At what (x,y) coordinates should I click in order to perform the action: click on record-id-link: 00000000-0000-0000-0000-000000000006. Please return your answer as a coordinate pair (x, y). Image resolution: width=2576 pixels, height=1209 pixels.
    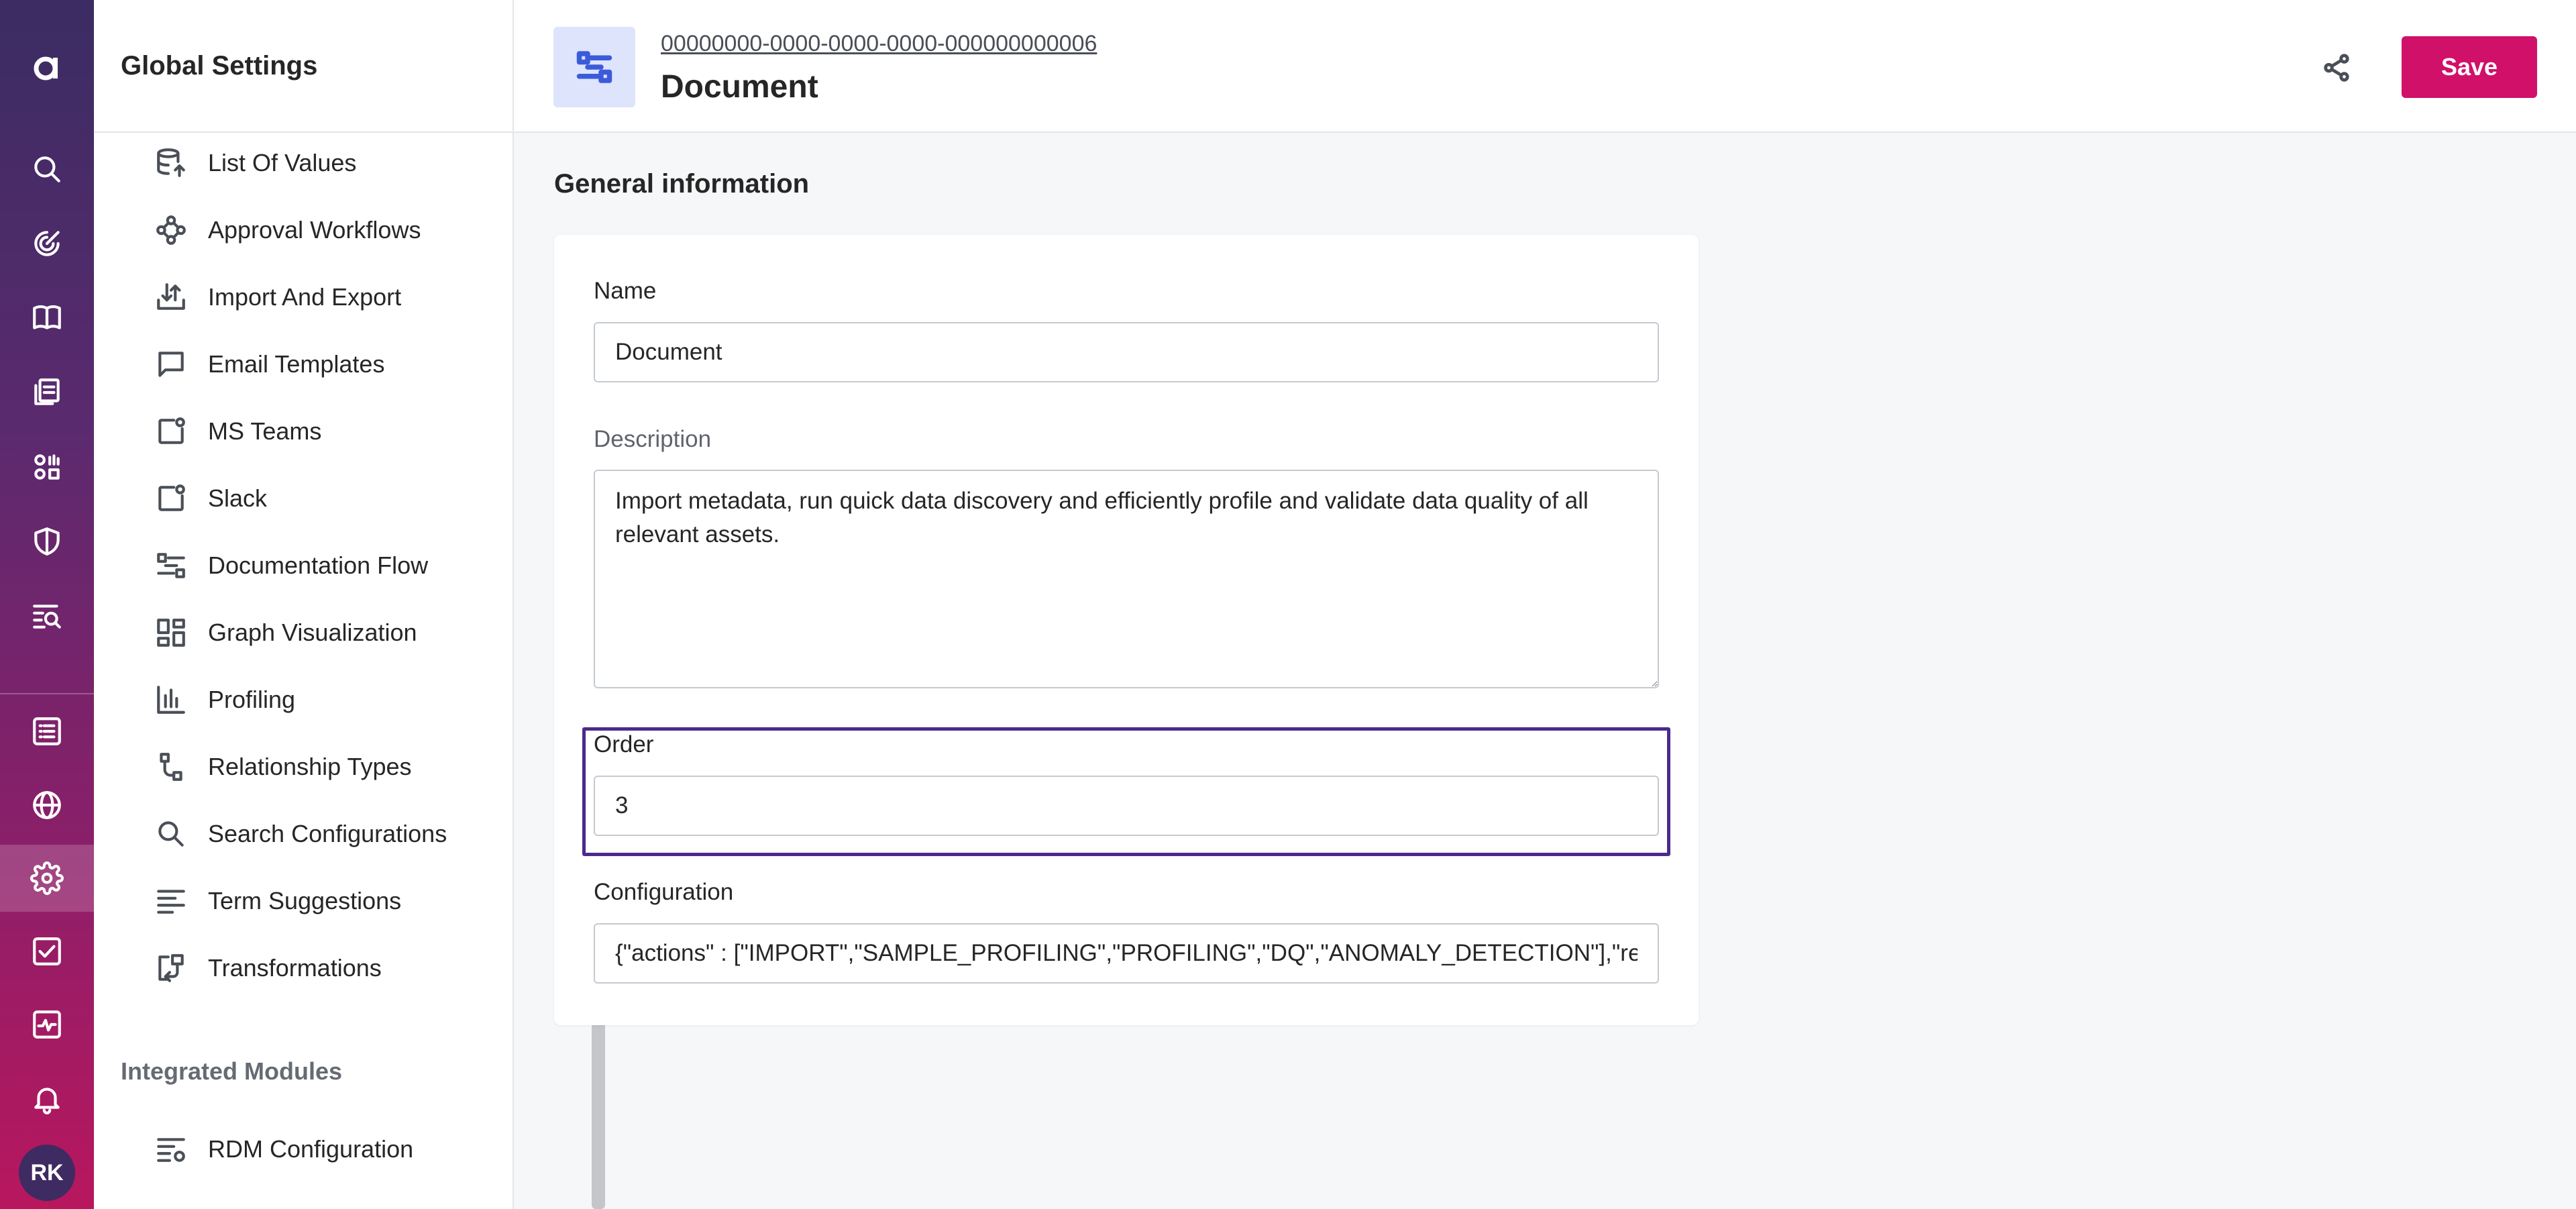
    Looking at the image, I should click on (879, 44).